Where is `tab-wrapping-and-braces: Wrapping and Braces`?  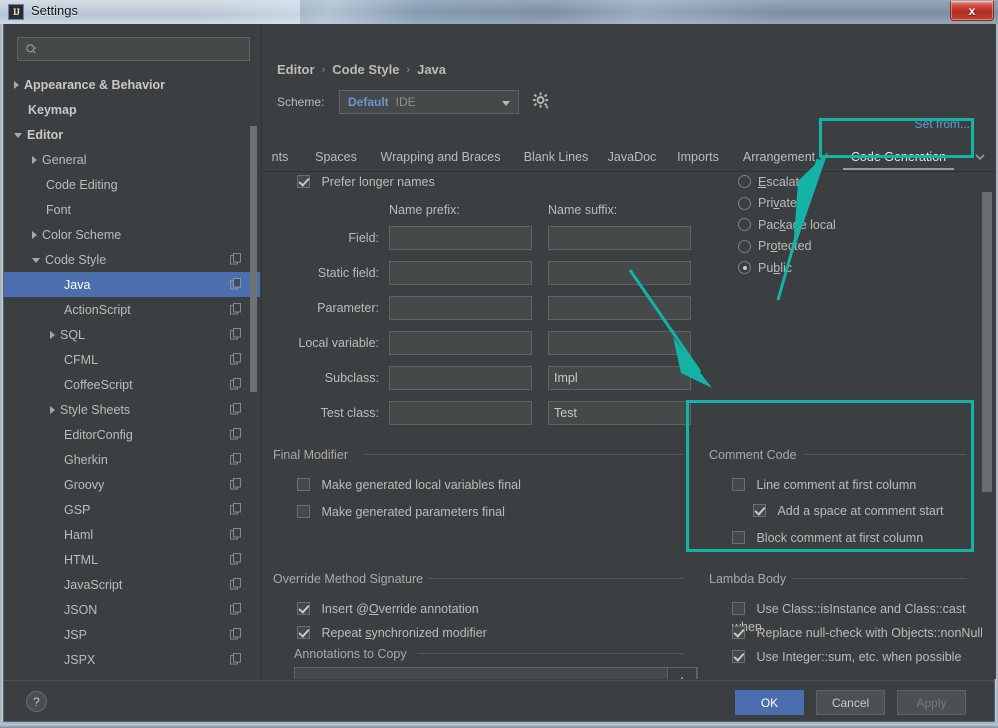
tab-wrapping-and-braces: Wrapping and Braces is located at coordinates (440, 157).